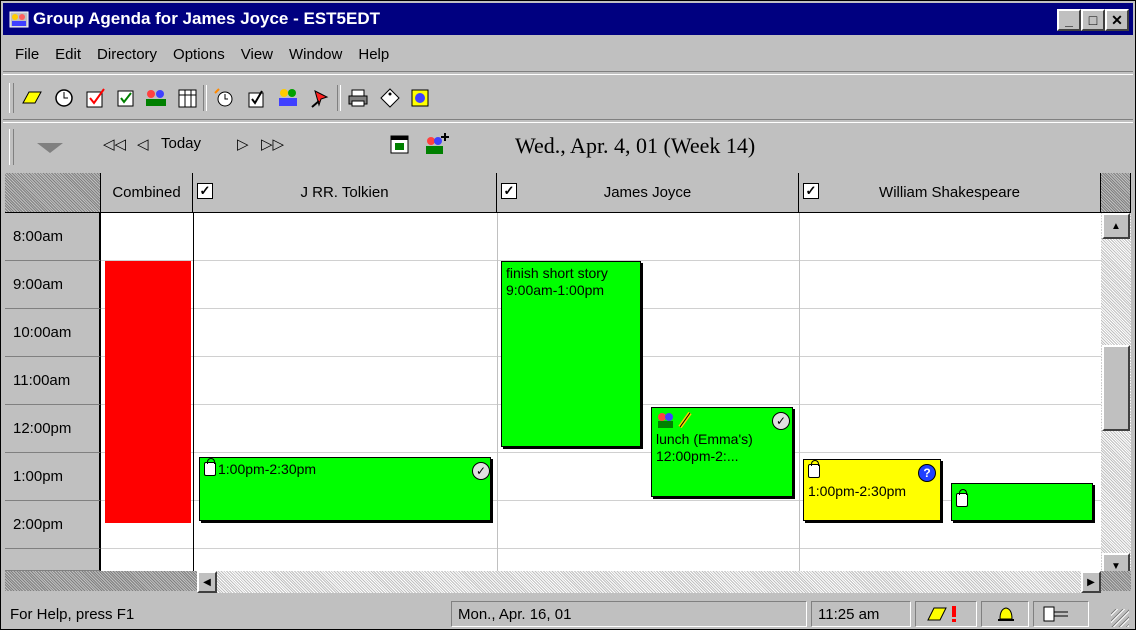  I want to click on column-header-shakespeare: ✓ William Shakespeare, so click(950, 193).